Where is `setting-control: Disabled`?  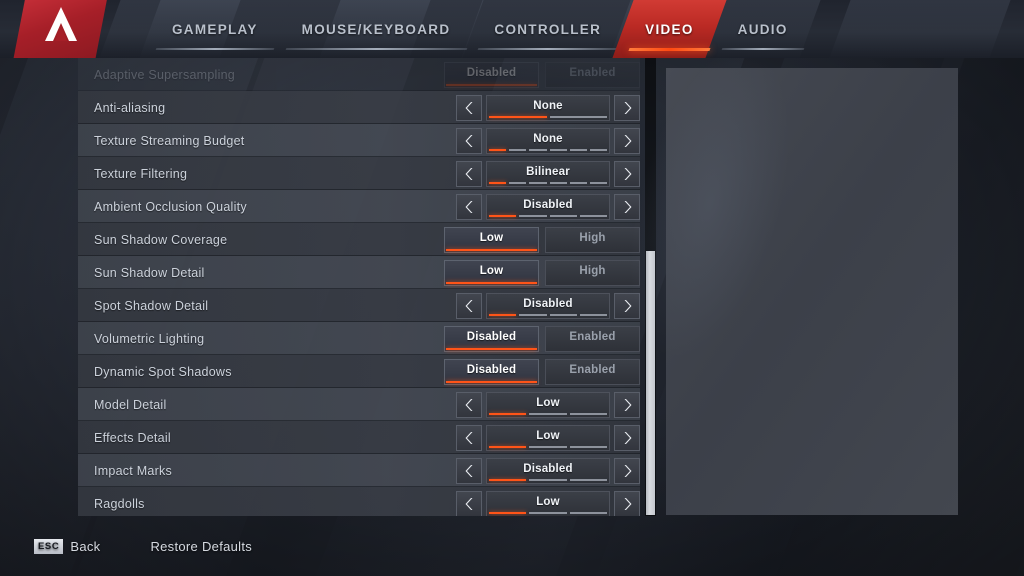
setting-control: Disabled is located at coordinates (548, 206).